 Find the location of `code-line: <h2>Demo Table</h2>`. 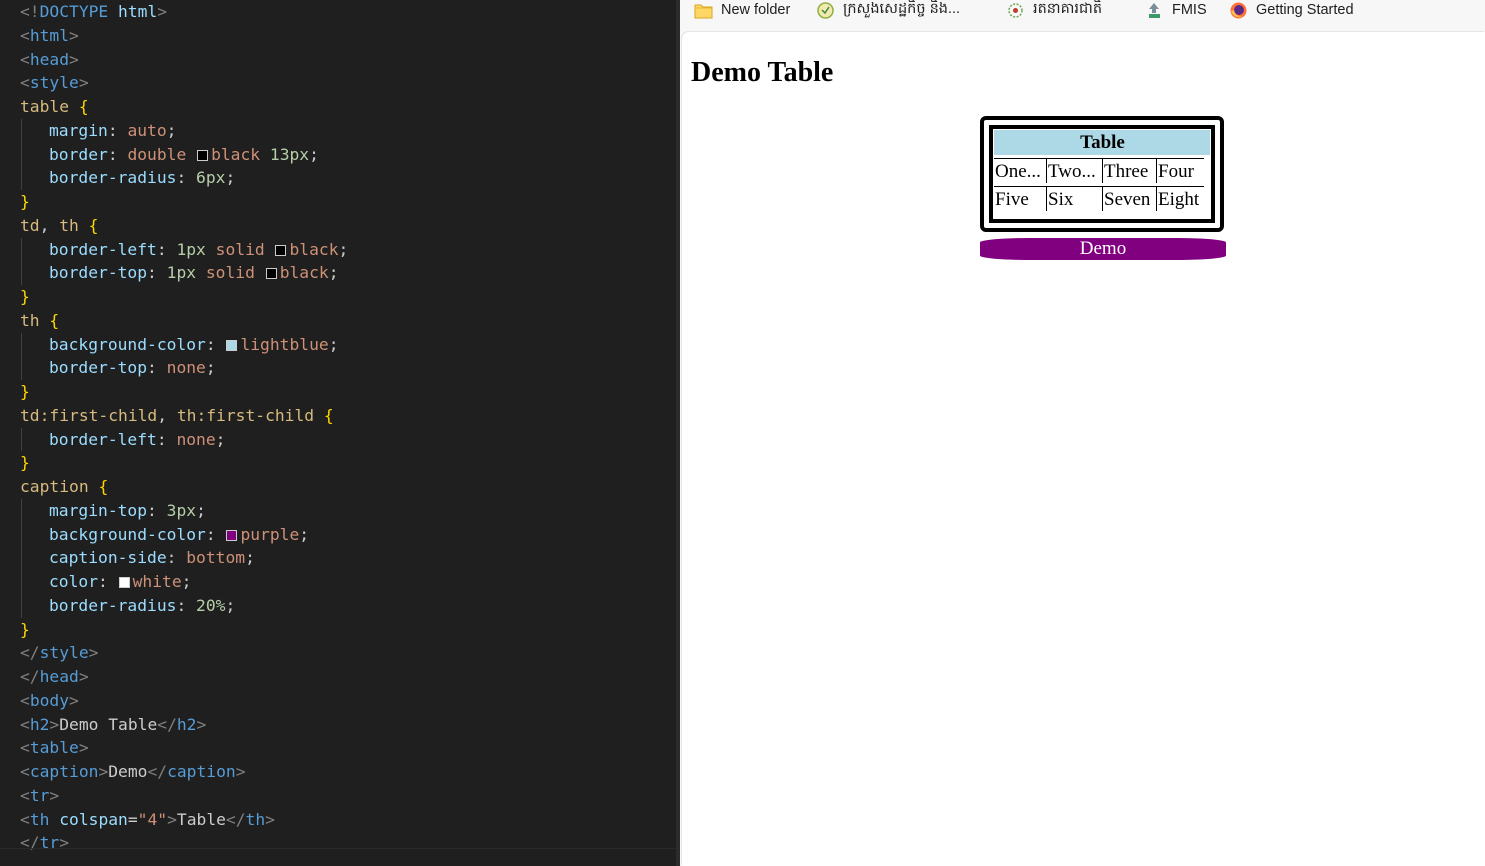

code-line: <h2>Demo Table</h2> is located at coordinates (184, 725).